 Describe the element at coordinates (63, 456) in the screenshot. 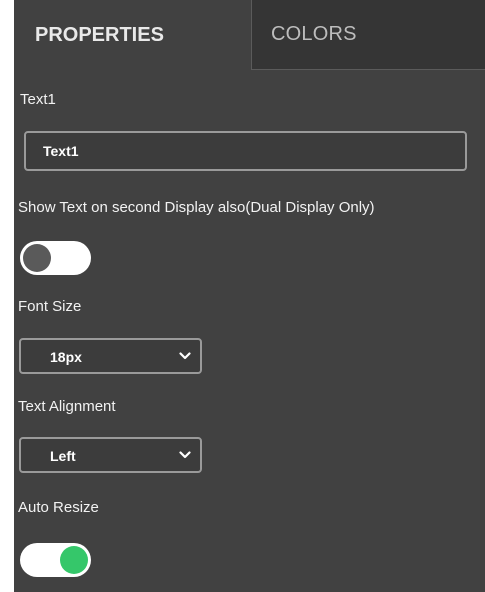

I see `text-alignment-value: Left` at that location.